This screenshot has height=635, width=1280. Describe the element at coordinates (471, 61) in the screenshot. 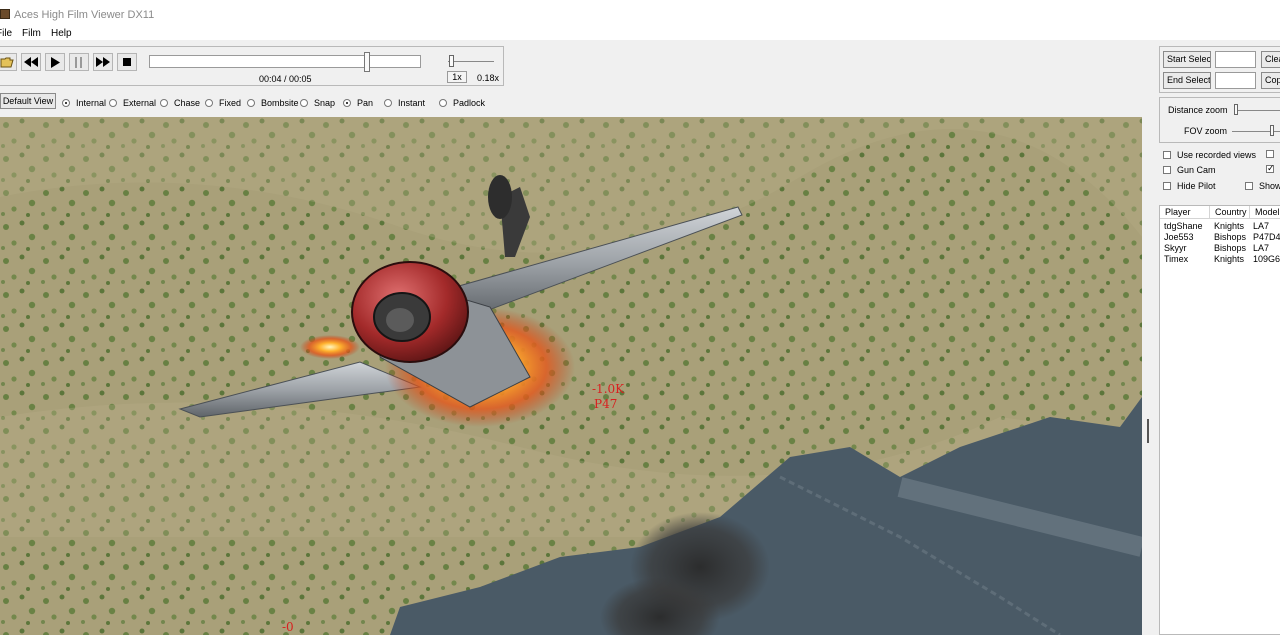

I see `speed-slider-track` at that location.